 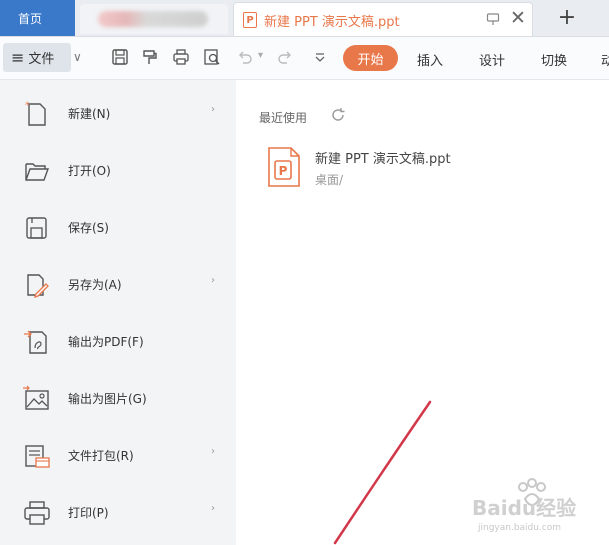 What do you see at coordinates (567, 19) in the screenshot?
I see `new-tab-button: +` at bounding box center [567, 19].